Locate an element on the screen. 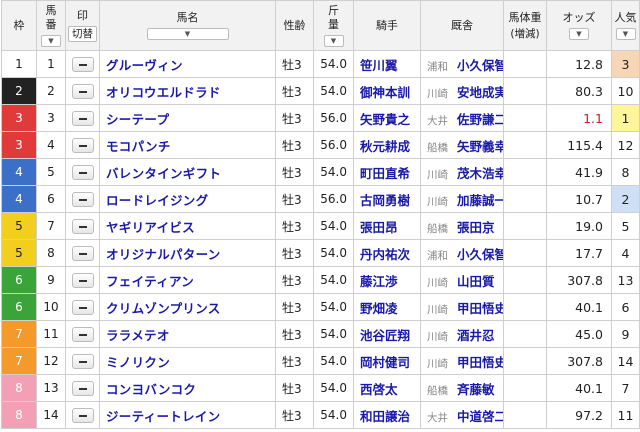 Image resolution: width=640 pixels, height=432 pixels. jockey-link: 野畑凌 is located at coordinates (379, 308).